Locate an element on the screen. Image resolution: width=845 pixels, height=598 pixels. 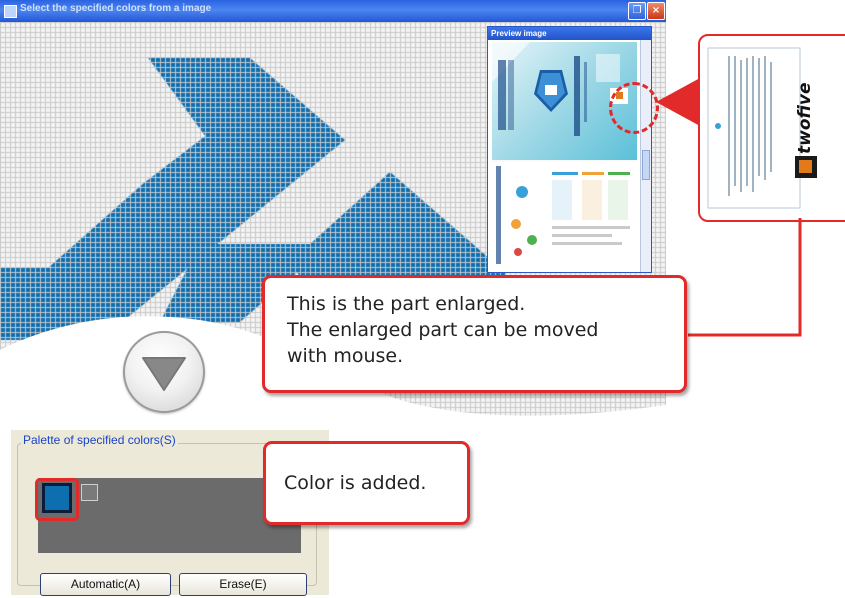
note-line-3: with mouse. is located at coordinates (345, 356).